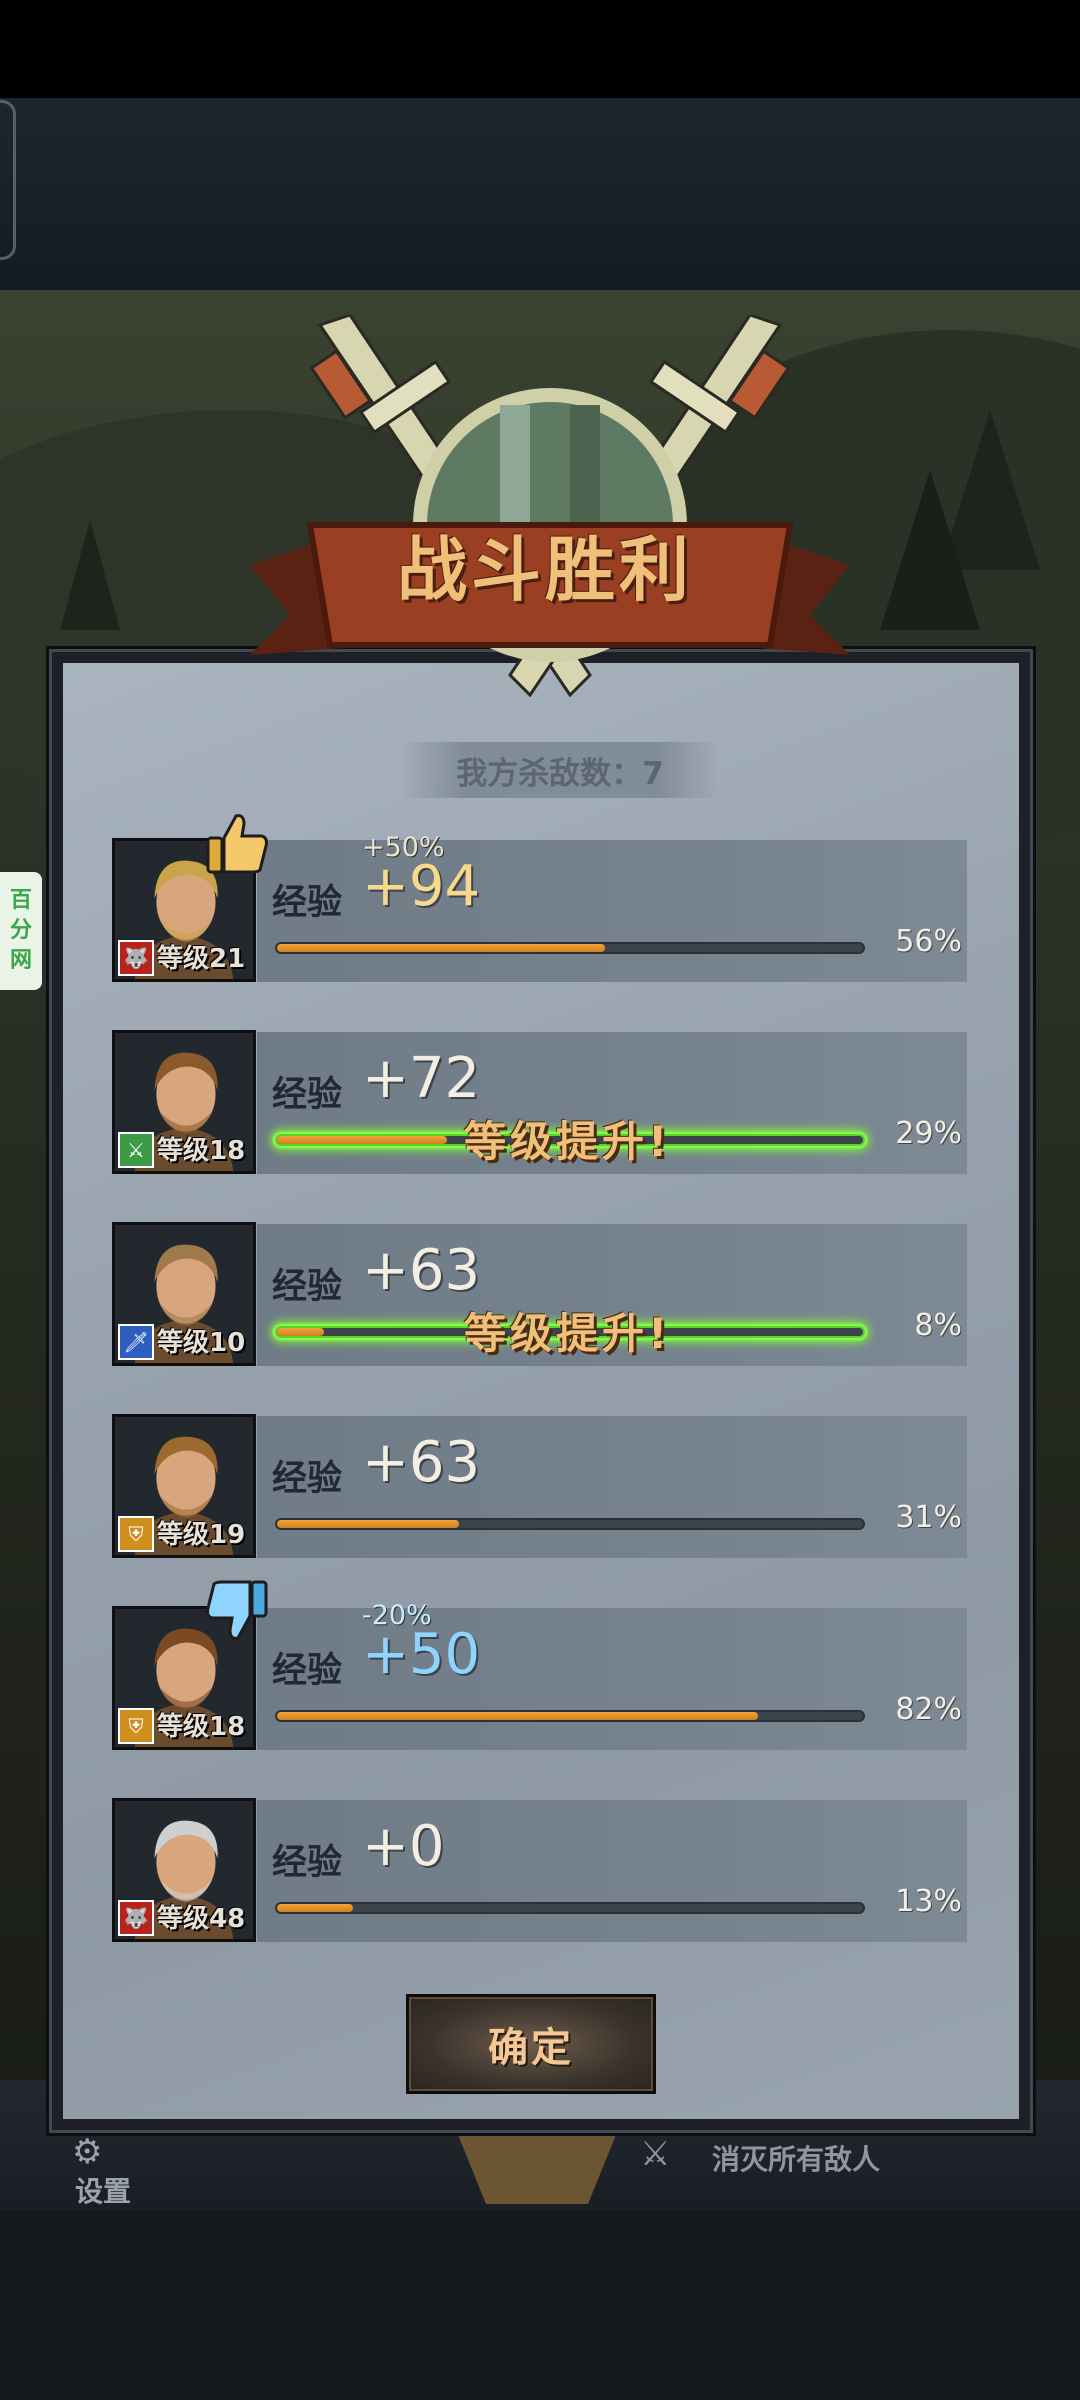 This screenshot has width=1080, height=2400. Describe the element at coordinates (184, 1294) in the screenshot. I see `hero-portrait: 🗡 等级10` at that location.